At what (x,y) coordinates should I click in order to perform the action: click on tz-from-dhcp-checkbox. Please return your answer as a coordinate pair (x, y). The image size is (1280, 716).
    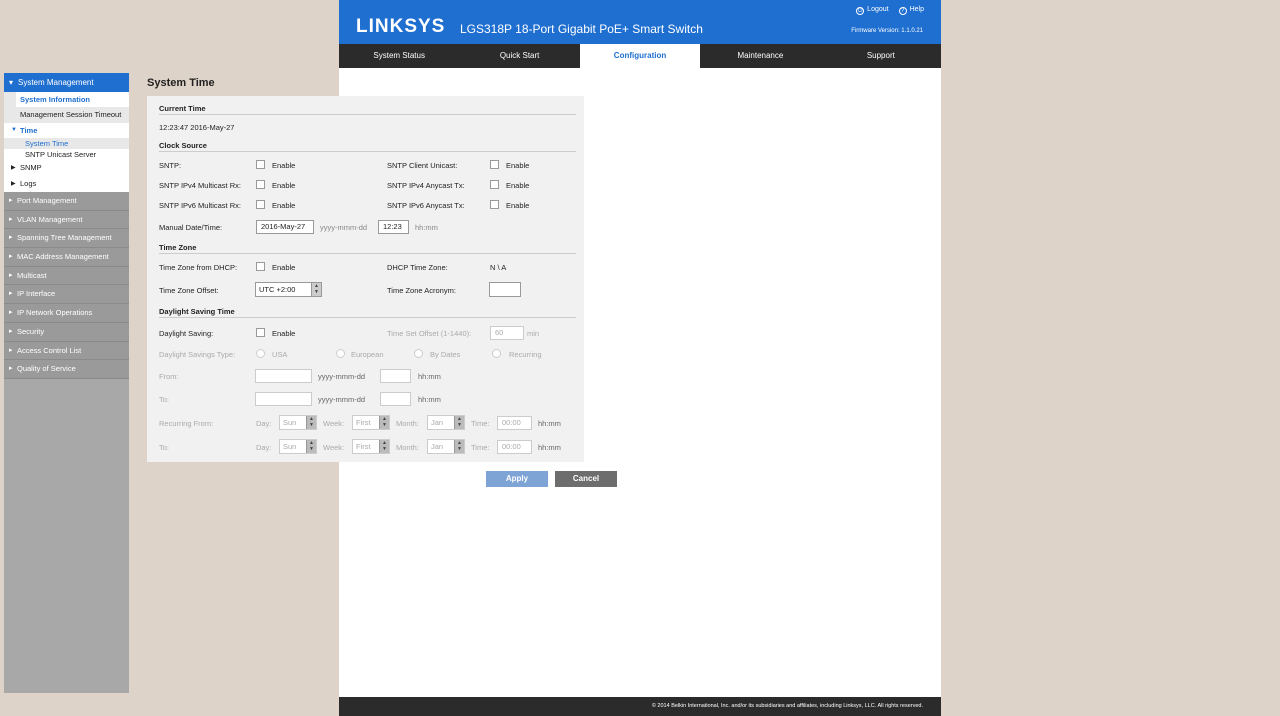
    Looking at the image, I should click on (260, 266).